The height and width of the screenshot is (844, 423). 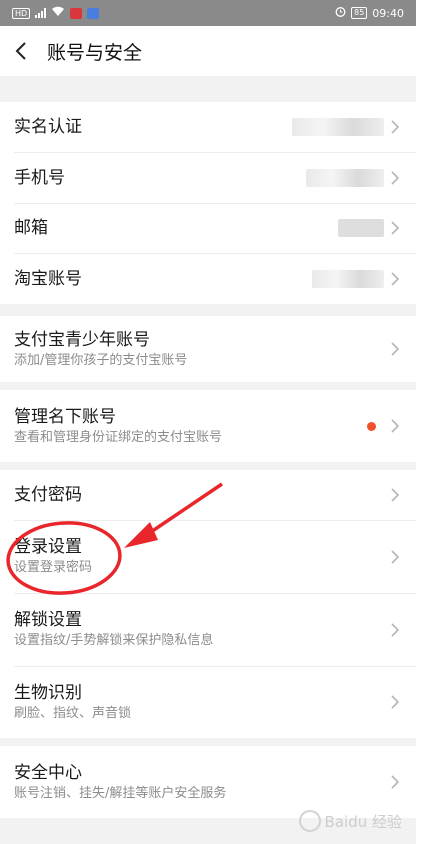 I want to click on row-label: 安全中心, so click(x=48, y=772).